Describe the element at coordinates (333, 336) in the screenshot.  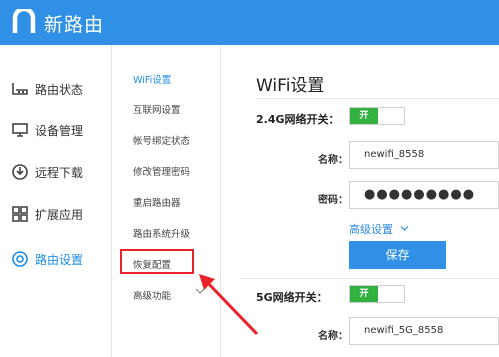
I see `wifi-5g-name-label: 名称：` at that location.